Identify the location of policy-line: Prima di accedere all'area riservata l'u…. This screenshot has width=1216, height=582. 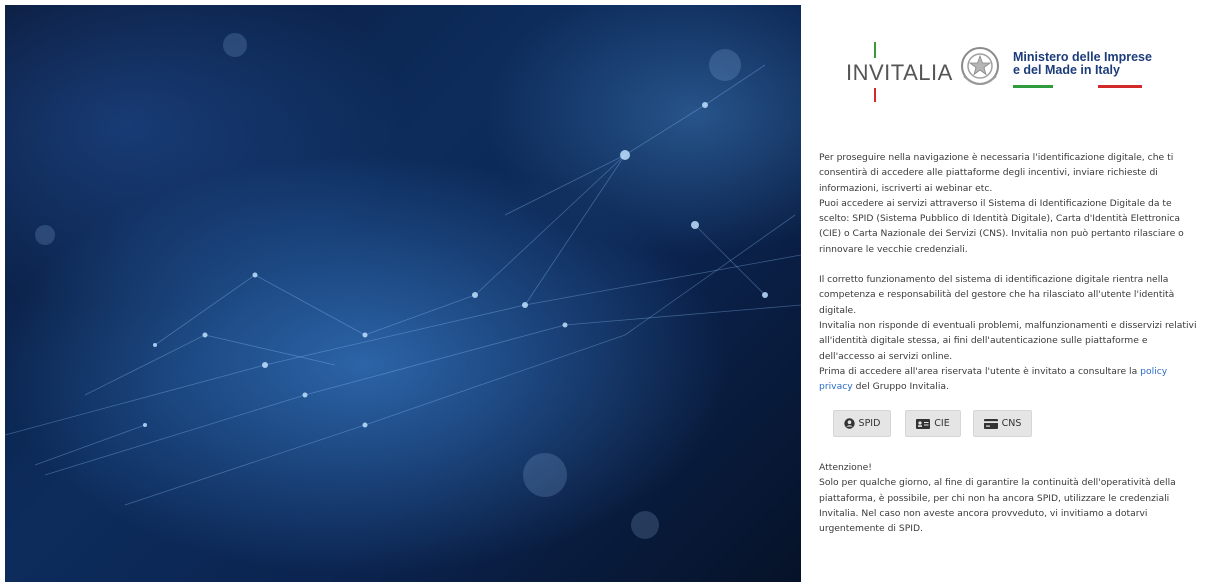
(1015, 371).